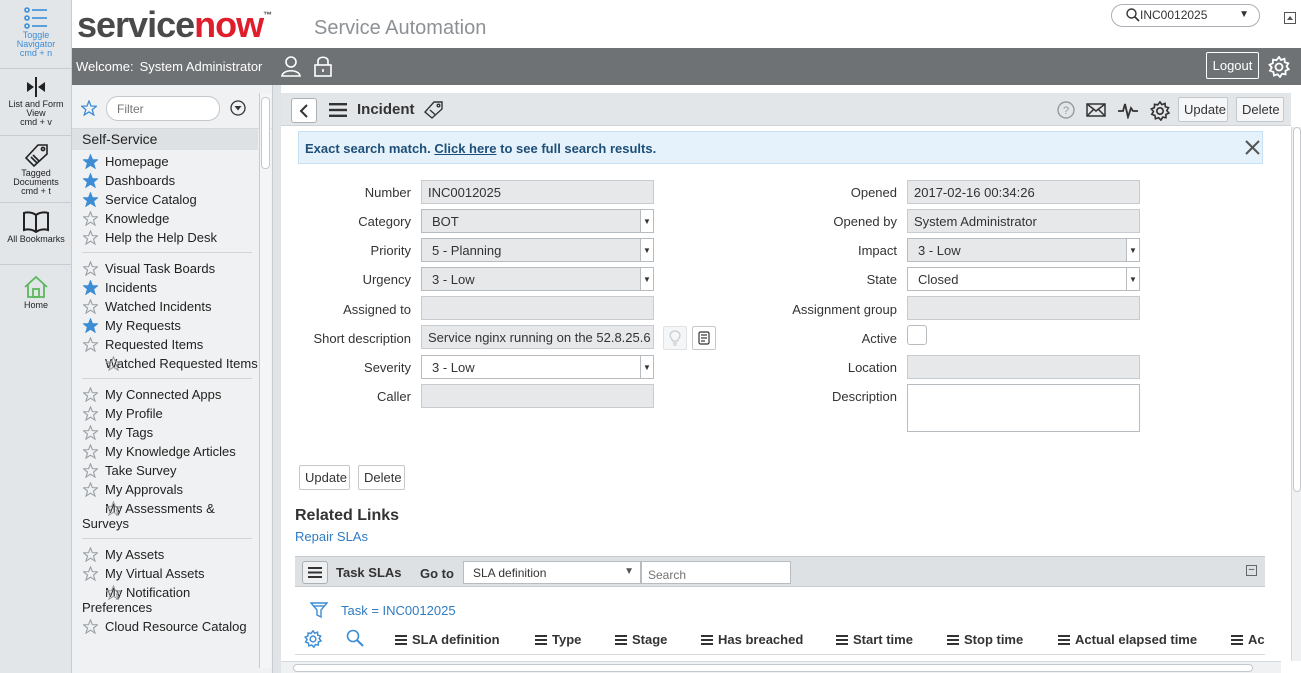 Image resolution: width=1301 pixels, height=673 pixels. What do you see at coordinates (1128, 110) in the screenshot?
I see `activity-pulse-icon` at bounding box center [1128, 110].